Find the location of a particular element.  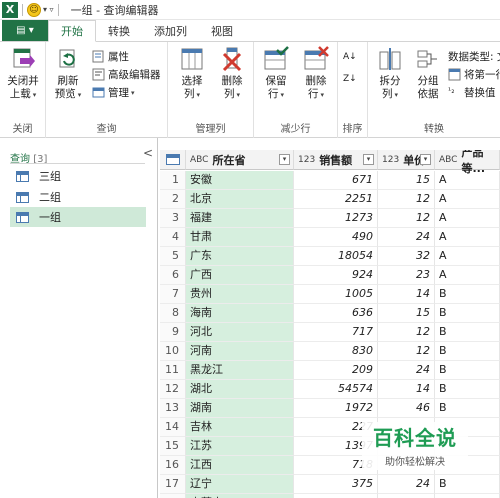

replace-values-button: ¹₂ 替换值 is located at coordinates (472, 92).